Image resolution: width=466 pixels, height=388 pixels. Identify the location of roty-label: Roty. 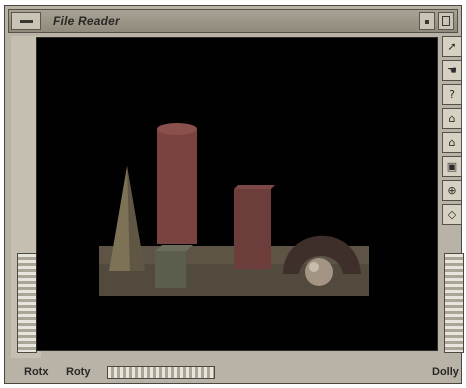
(78, 372).